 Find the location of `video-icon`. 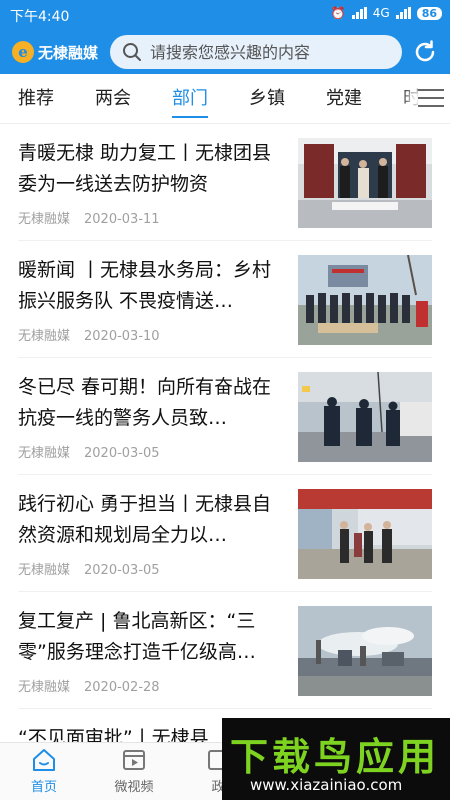

video-icon is located at coordinates (134, 760).